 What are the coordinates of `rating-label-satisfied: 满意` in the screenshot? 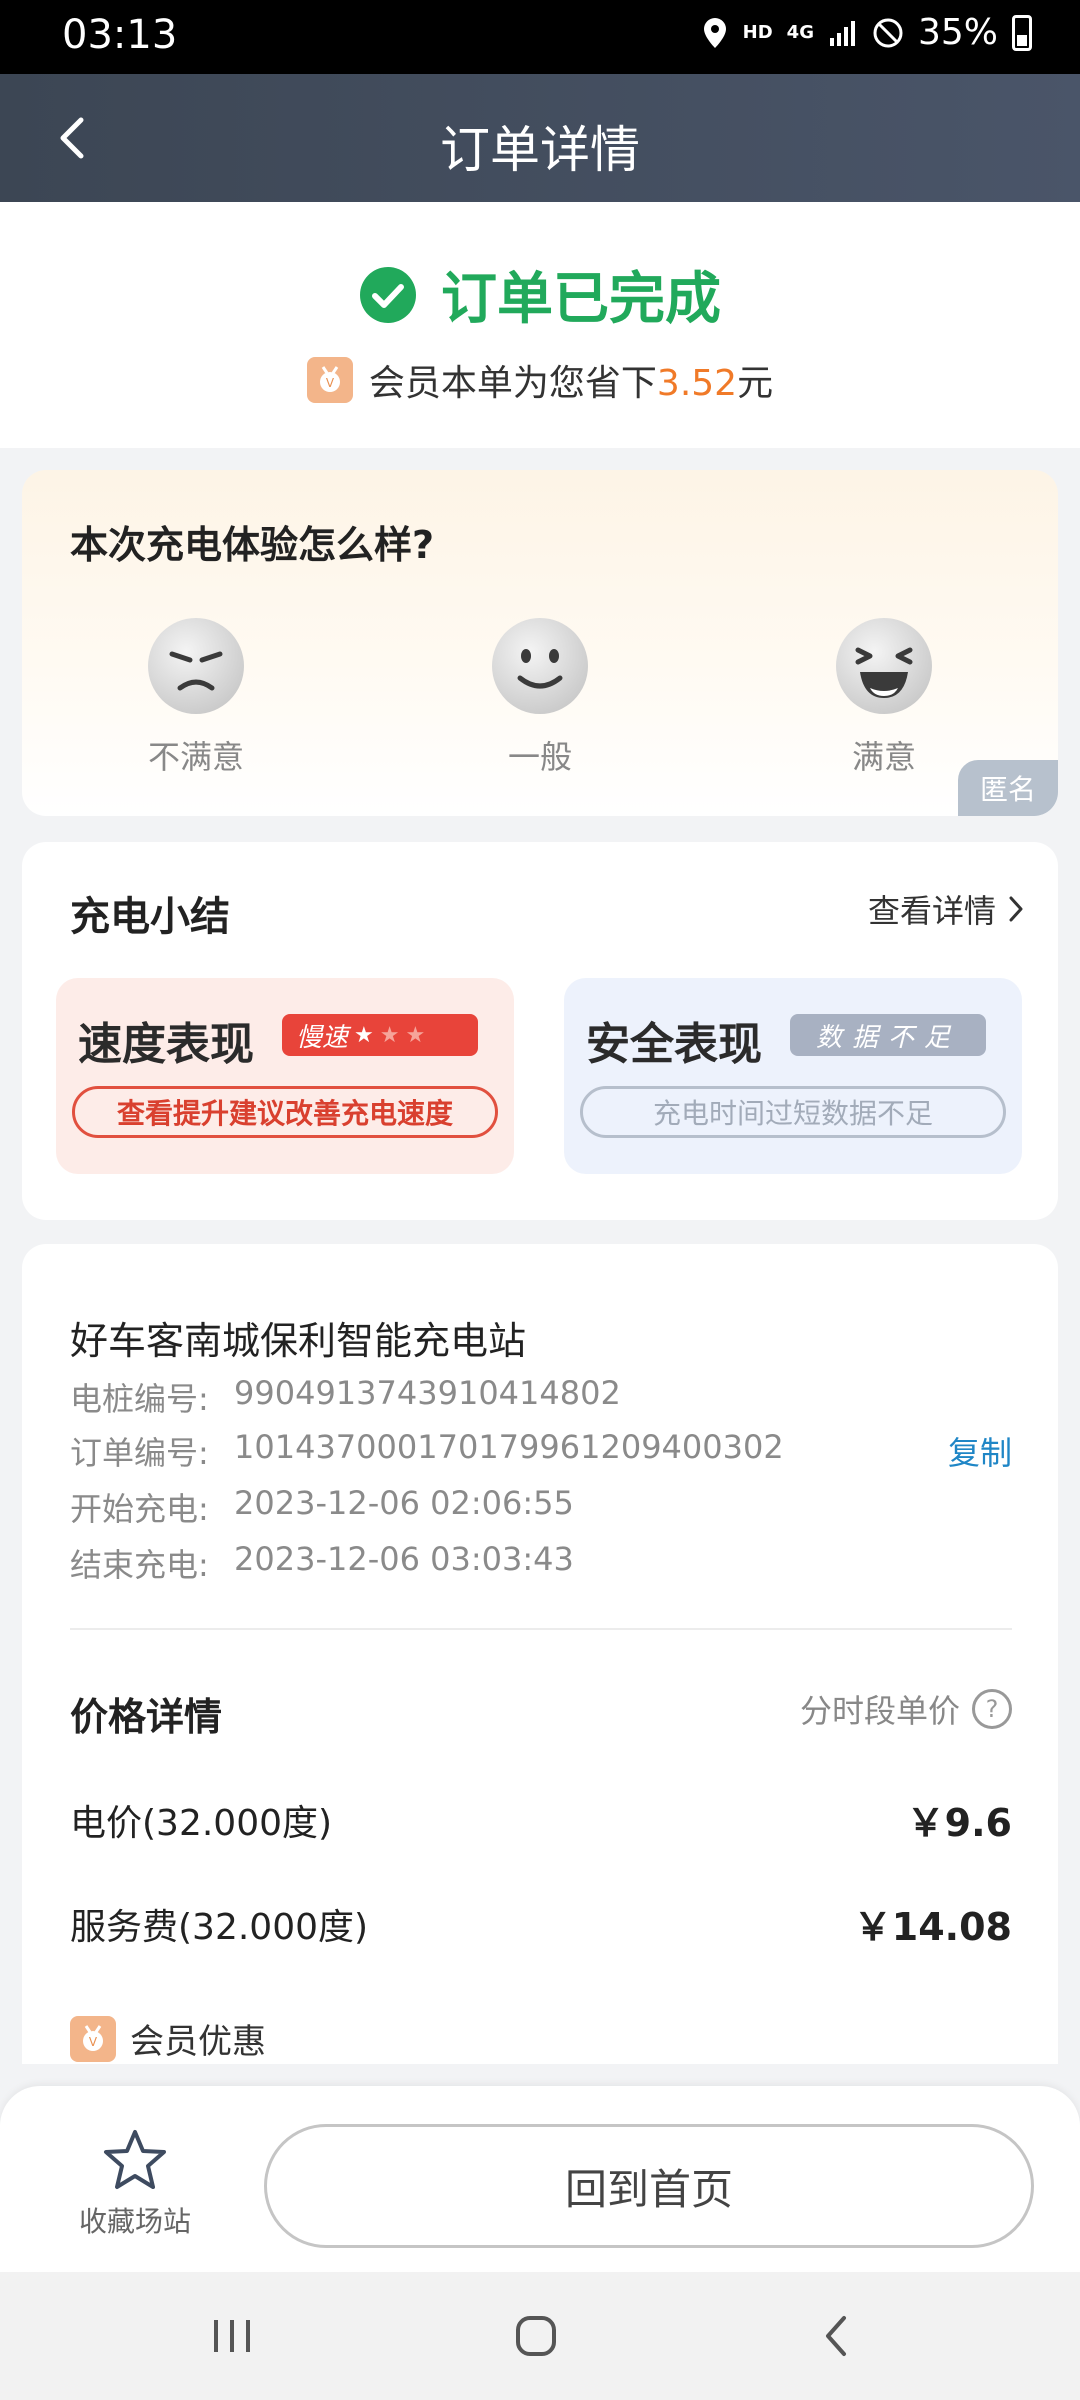 It's located at (883, 757).